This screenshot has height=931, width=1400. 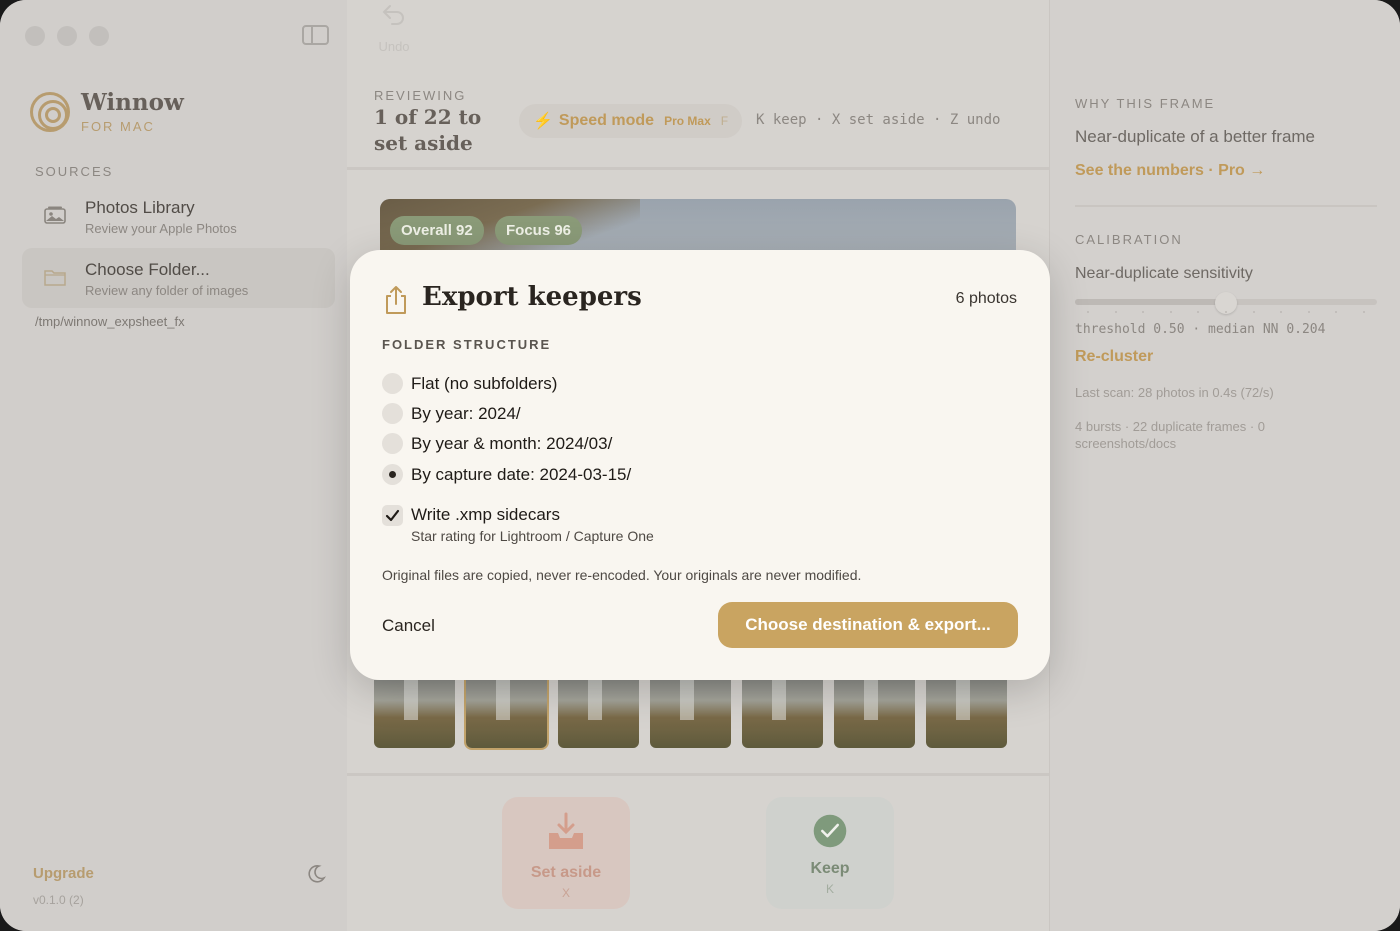 What do you see at coordinates (565, 893) in the screenshot?
I see `set-aside-key: X` at bounding box center [565, 893].